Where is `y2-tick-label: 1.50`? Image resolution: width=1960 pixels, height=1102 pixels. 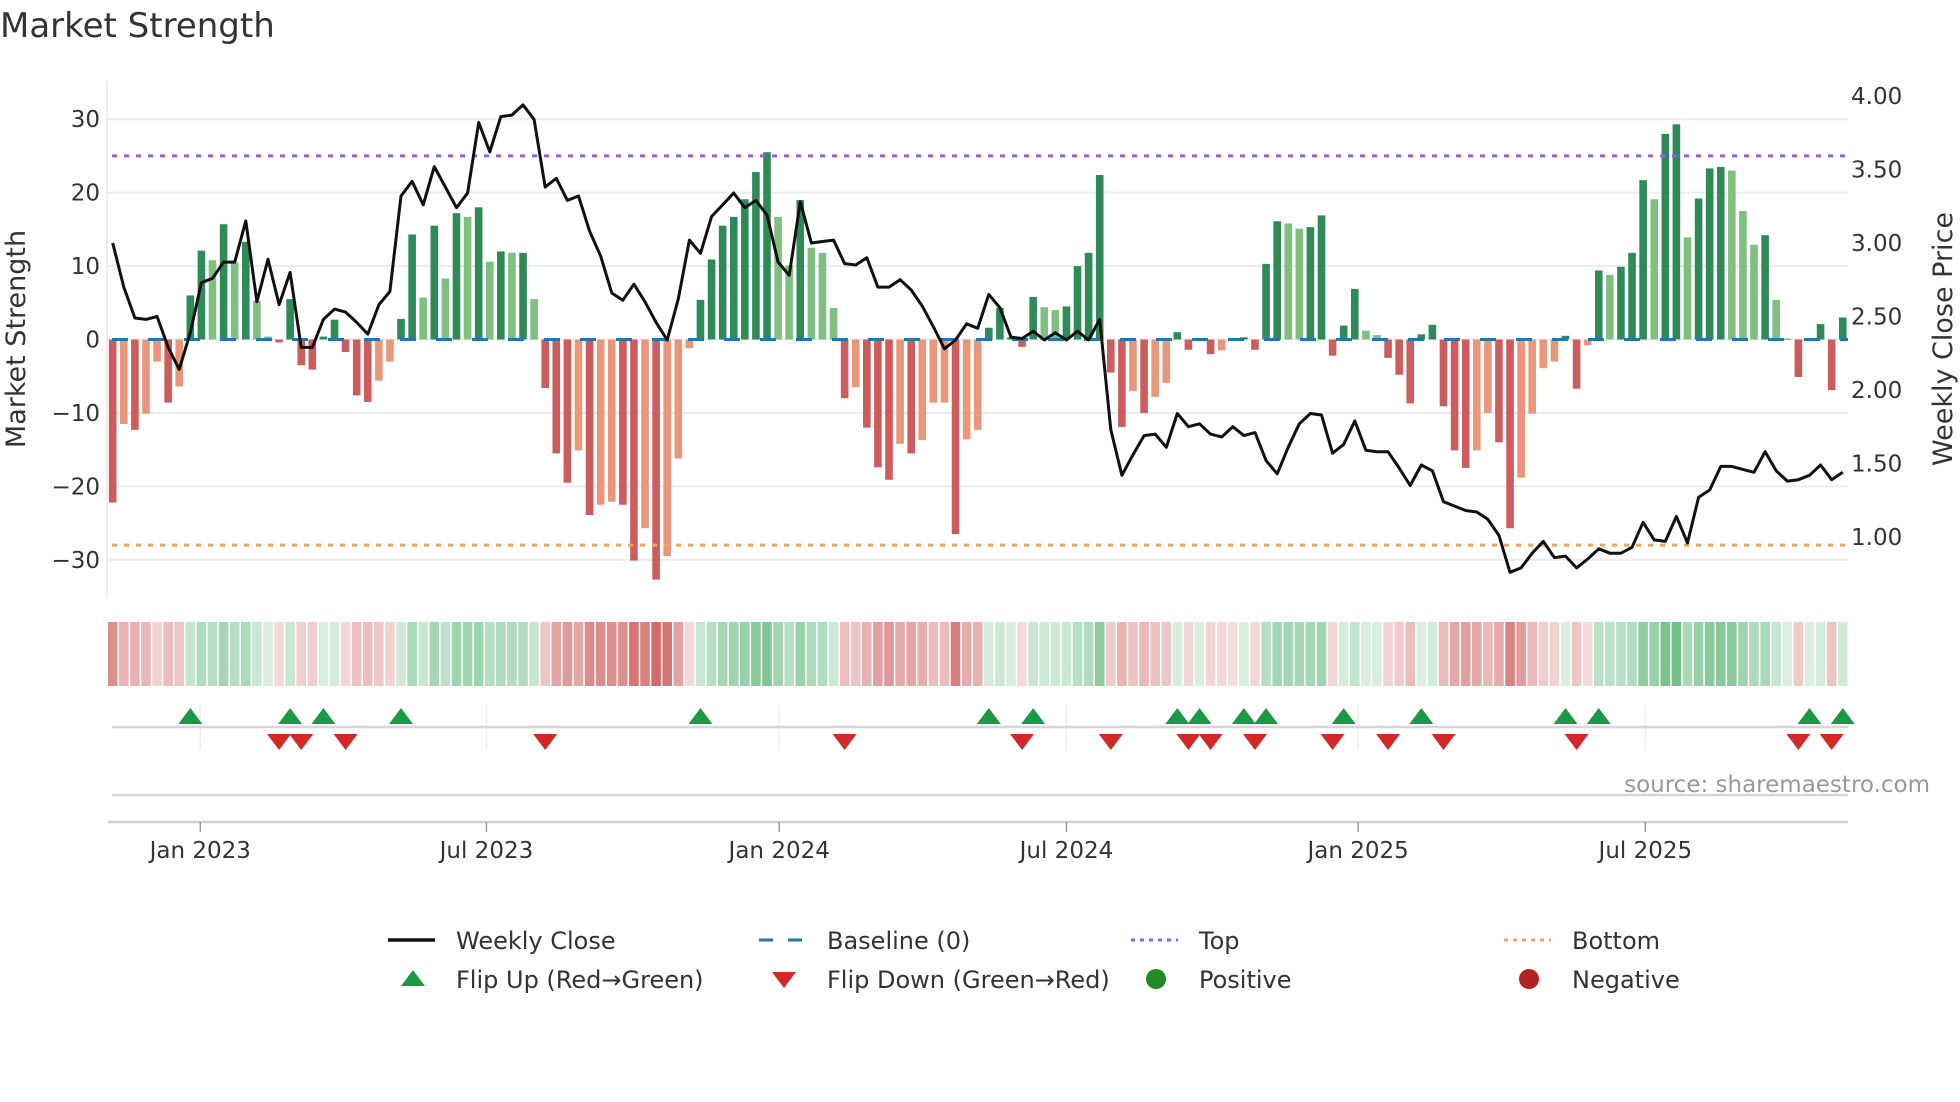 y2-tick-label: 1.50 is located at coordinates (1876, 464).